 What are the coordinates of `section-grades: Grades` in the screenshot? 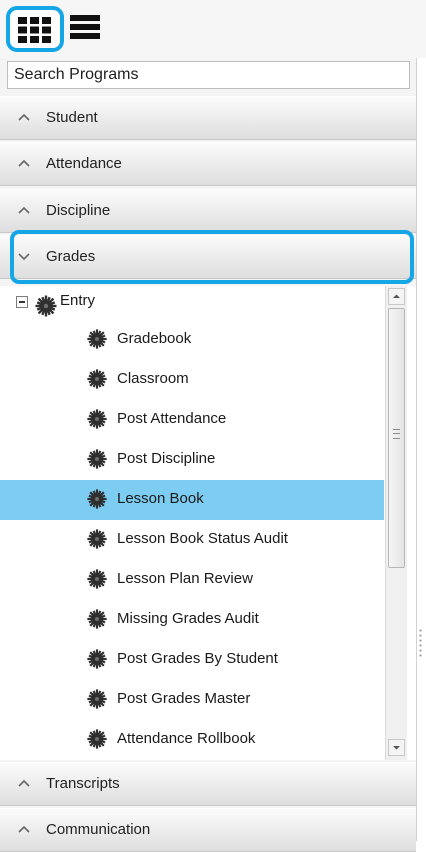 It's located at (208, 257).